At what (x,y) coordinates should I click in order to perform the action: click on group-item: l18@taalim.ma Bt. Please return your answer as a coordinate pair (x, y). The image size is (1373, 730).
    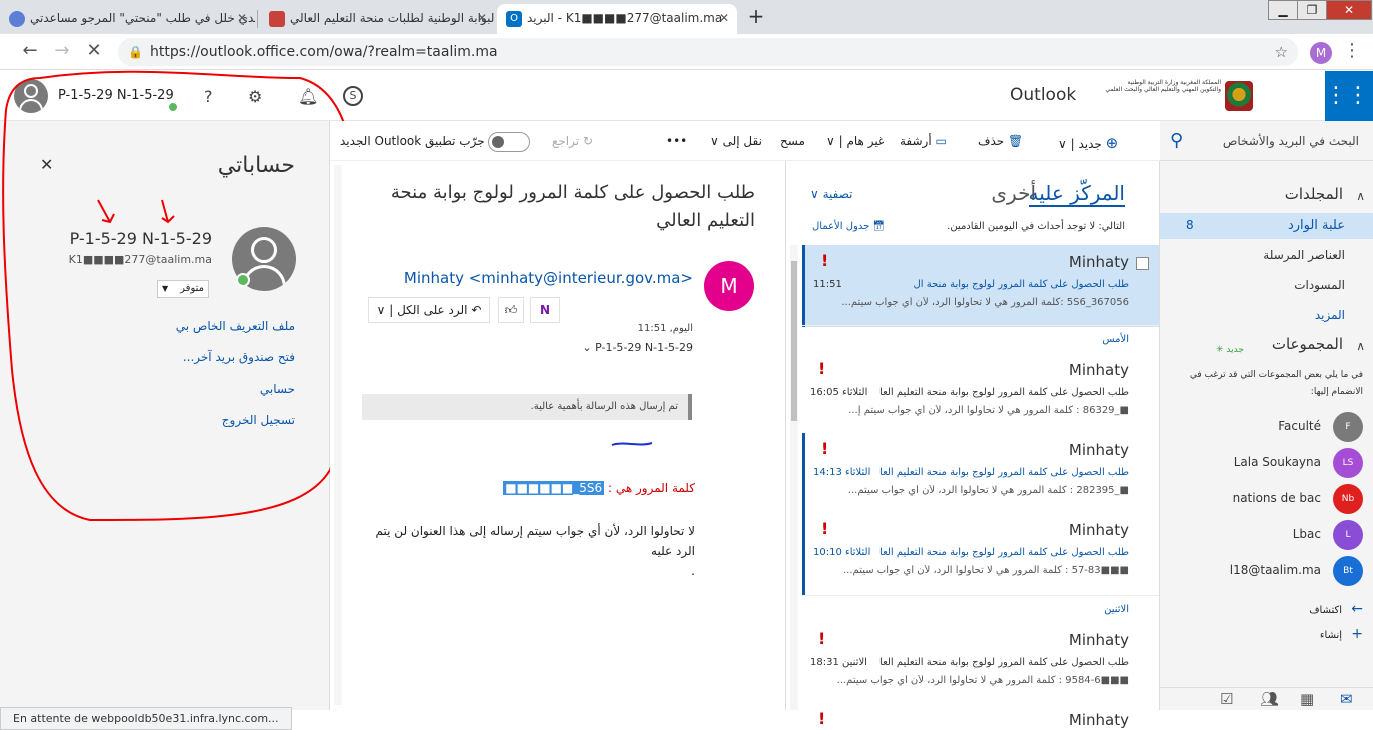
    Looking at the image, I should click on (1266, 571).